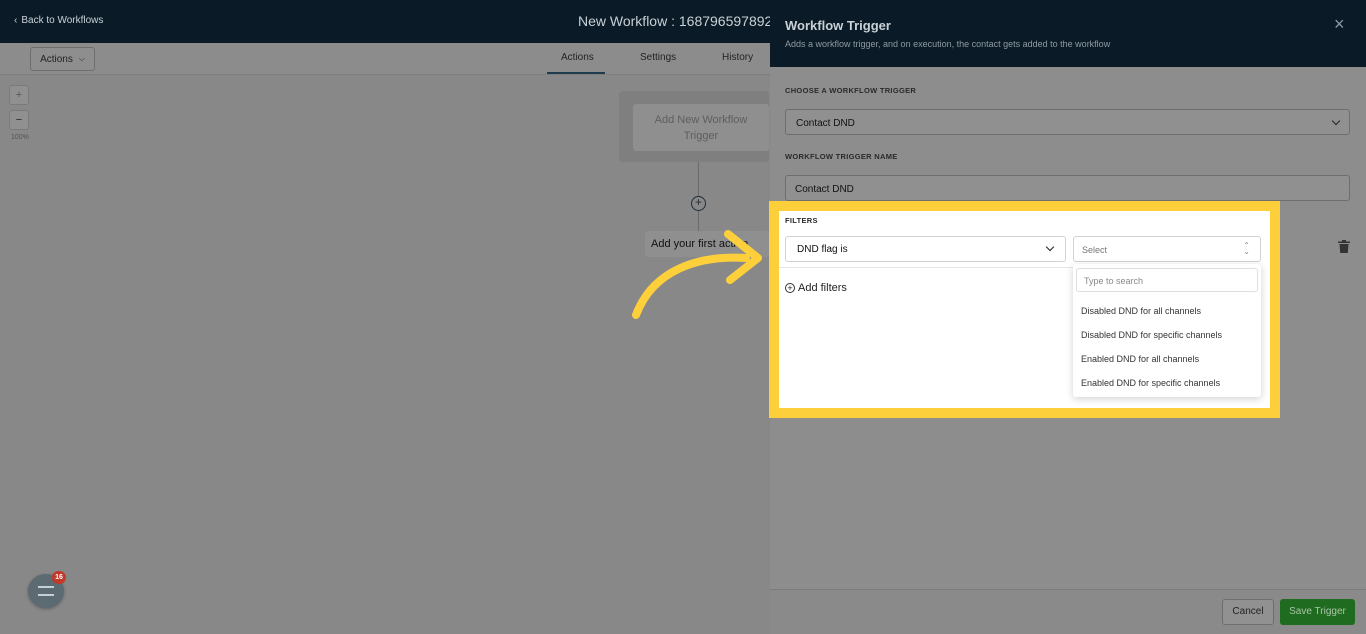 The image size is (1366, 634). I want to click on trigger-type-value: Contact DND, so click(825, 123).